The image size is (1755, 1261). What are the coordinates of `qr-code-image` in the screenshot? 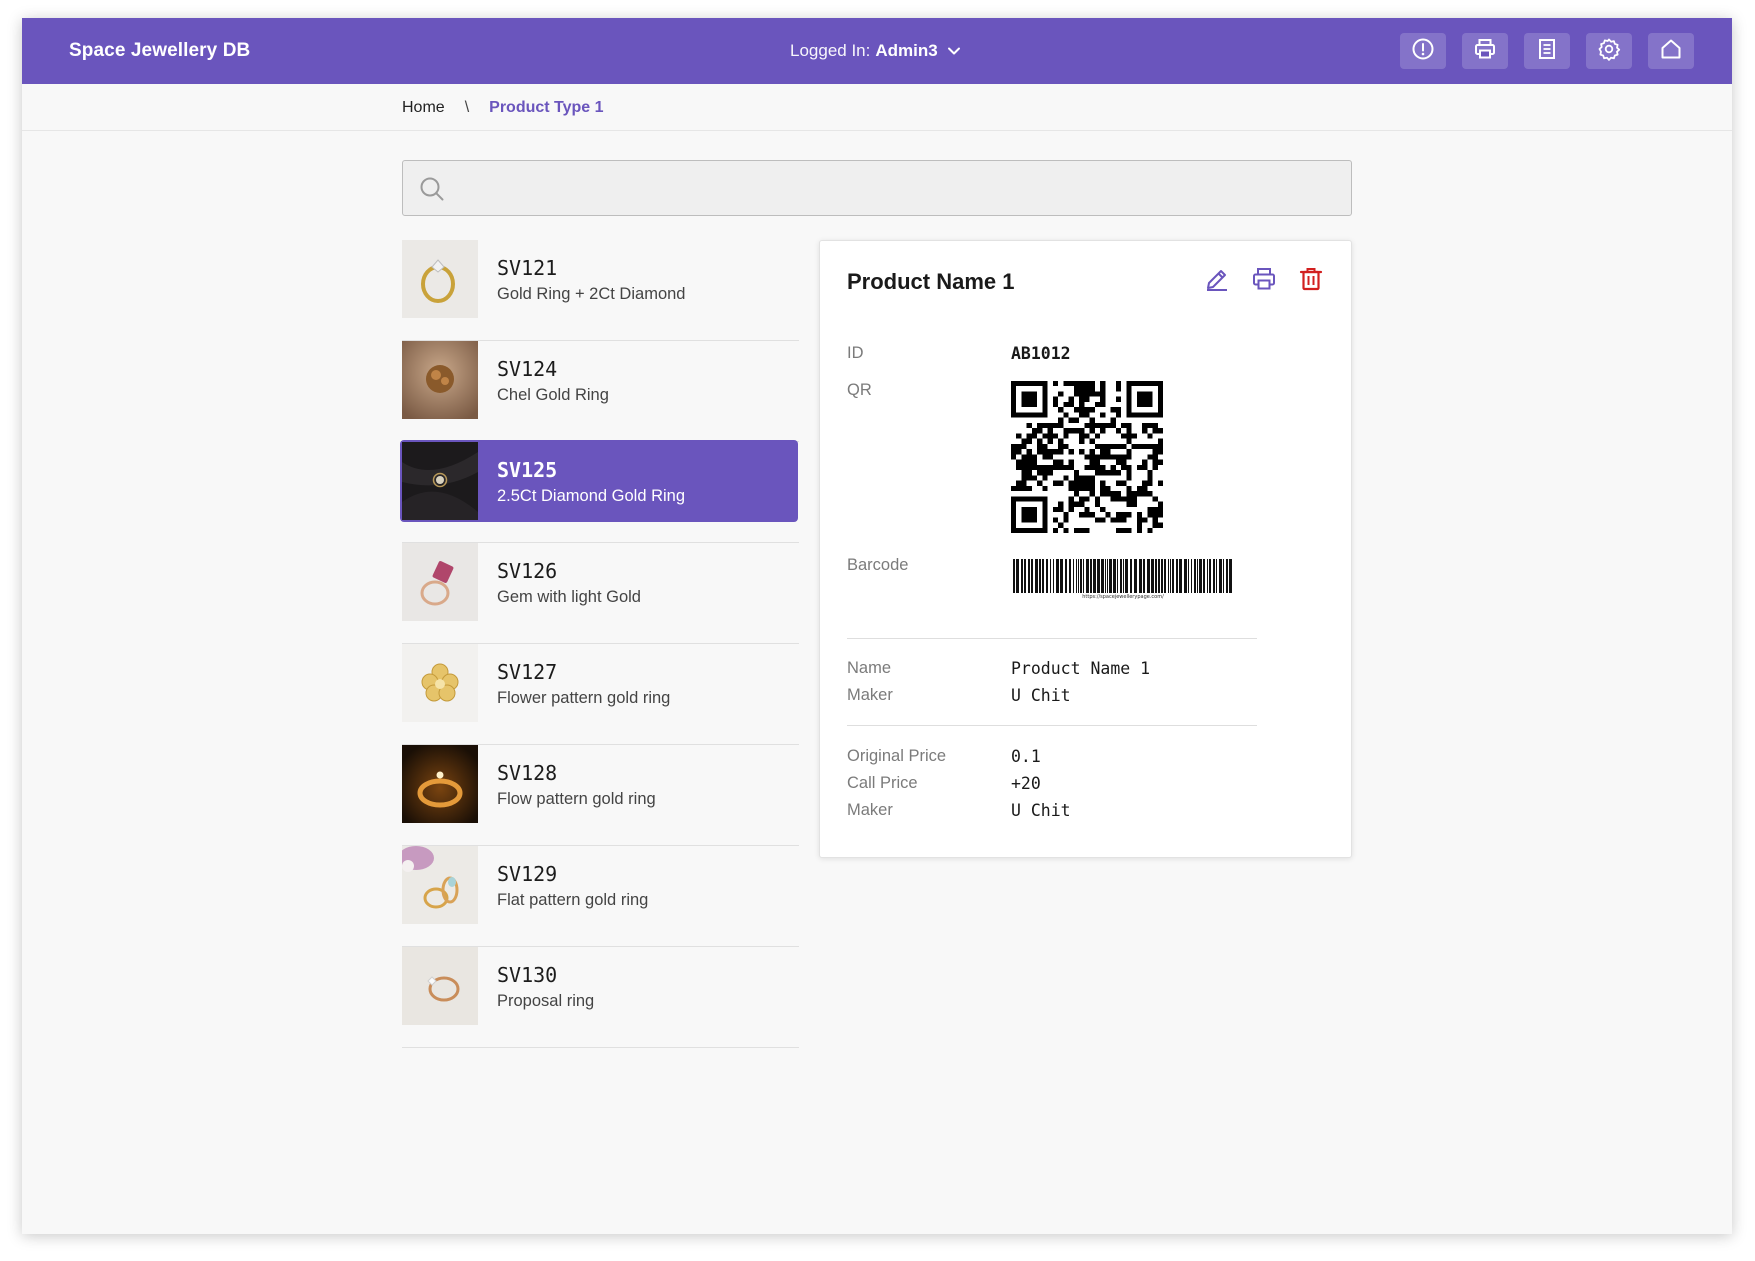 It's located at (1087, 457).